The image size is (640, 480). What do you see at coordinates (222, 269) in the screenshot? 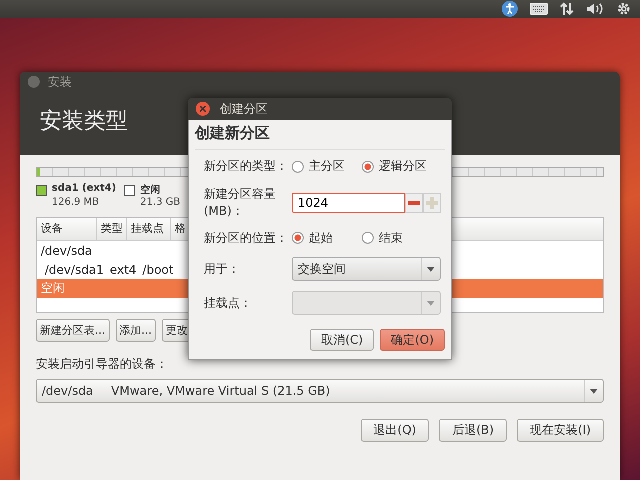
I see `field-label: 用于：` at bounding box center [222, 269].